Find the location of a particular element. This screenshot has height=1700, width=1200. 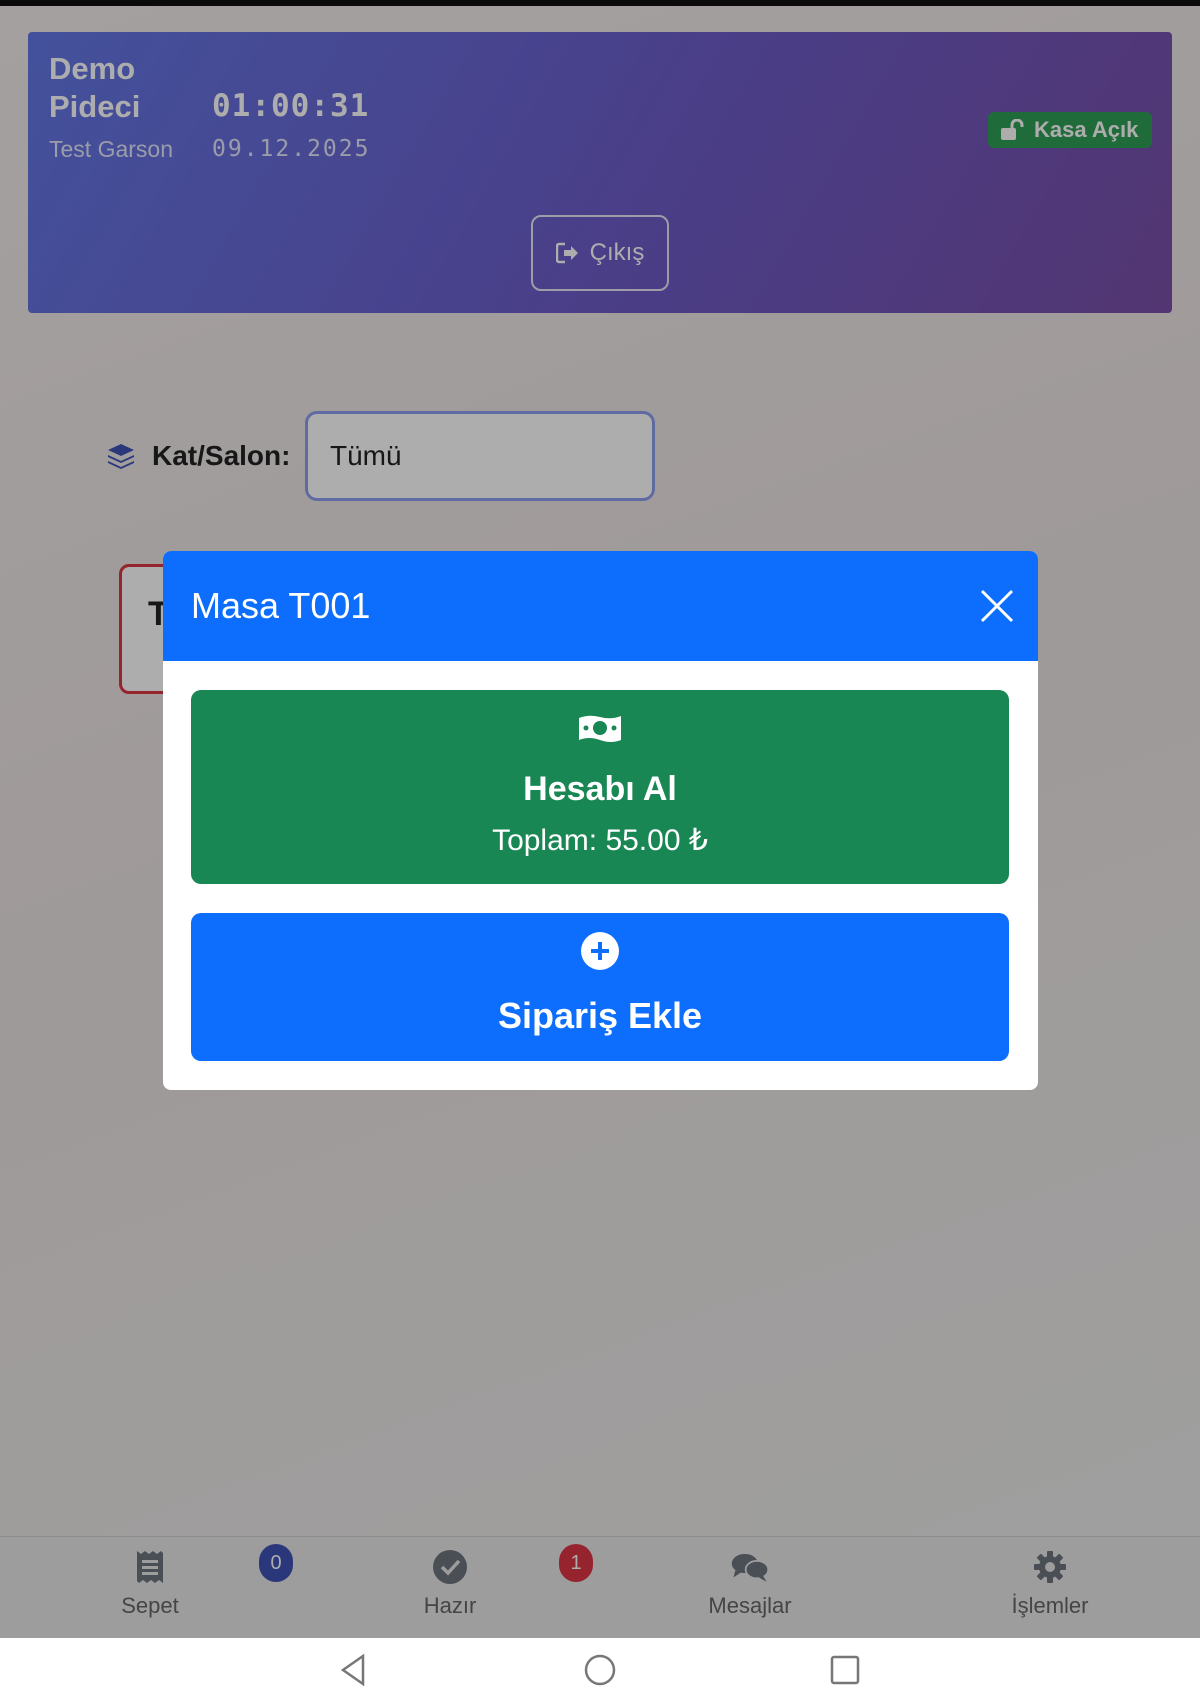

back-icon is located at coordinates (355, 1670).